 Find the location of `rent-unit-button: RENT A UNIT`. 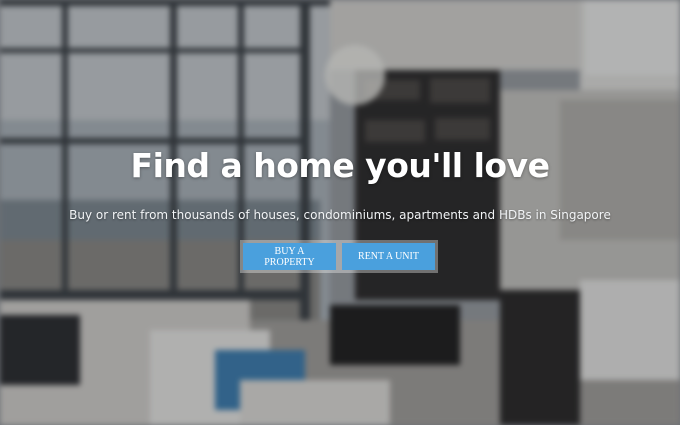

rent-unit-button: RENT A UNIT is located at coordinates (388, 256).